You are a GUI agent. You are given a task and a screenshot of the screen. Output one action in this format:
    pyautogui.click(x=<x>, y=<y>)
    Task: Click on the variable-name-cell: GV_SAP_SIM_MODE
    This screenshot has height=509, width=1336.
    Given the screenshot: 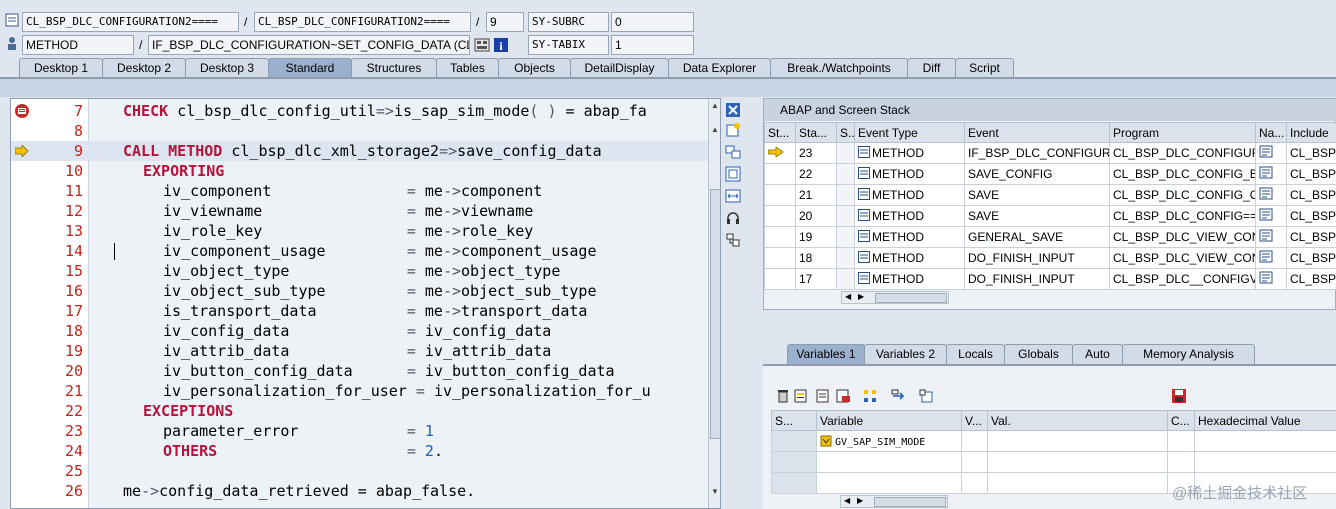 What is the action you would take?
    pyautogui.click(x=889, y=441)
    